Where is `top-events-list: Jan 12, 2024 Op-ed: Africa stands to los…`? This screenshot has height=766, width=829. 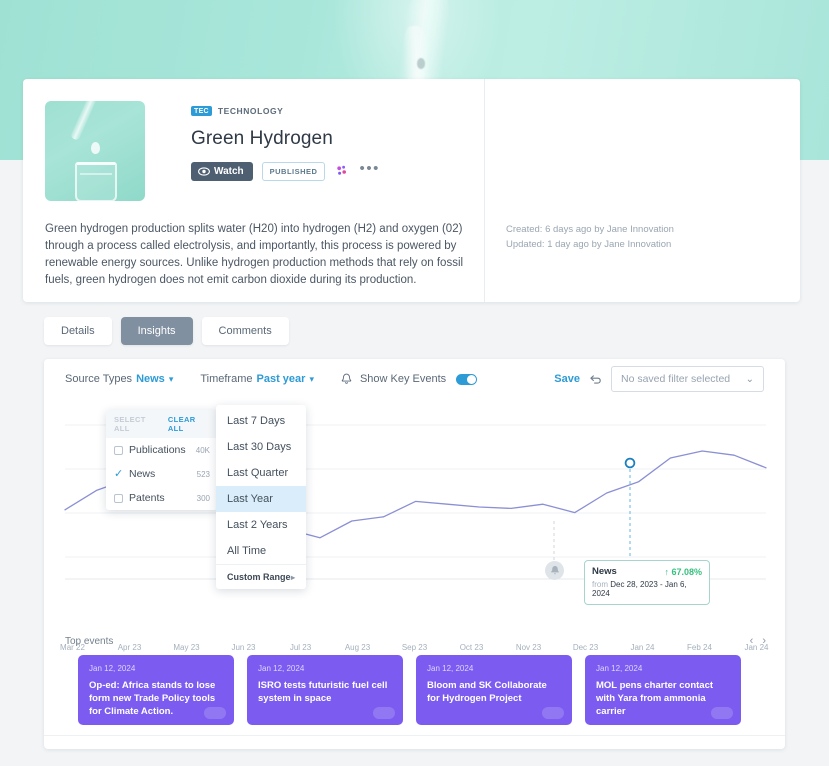
top-events-list: Jan 12, 2024 Op-ed: Africa stands to los… is located at coordinates (409, 690).